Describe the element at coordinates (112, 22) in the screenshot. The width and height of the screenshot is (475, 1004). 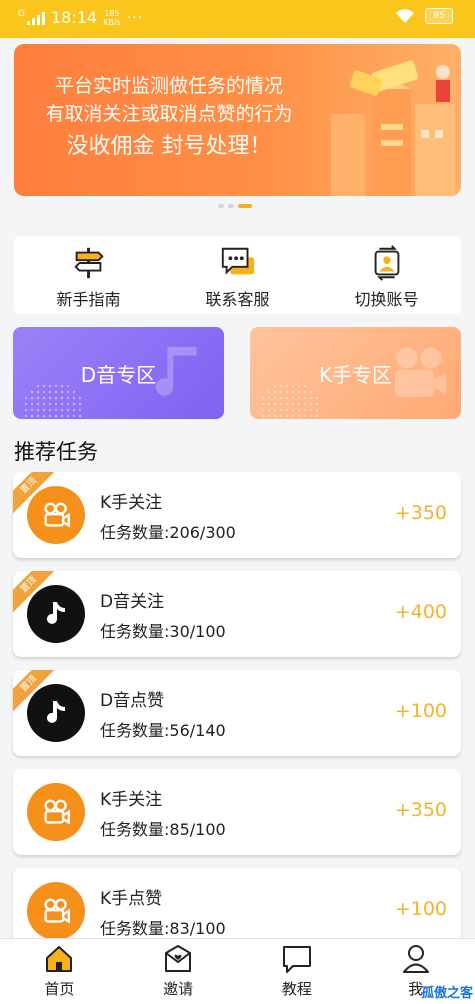
I see `speed-unit: KB/s` at that location.